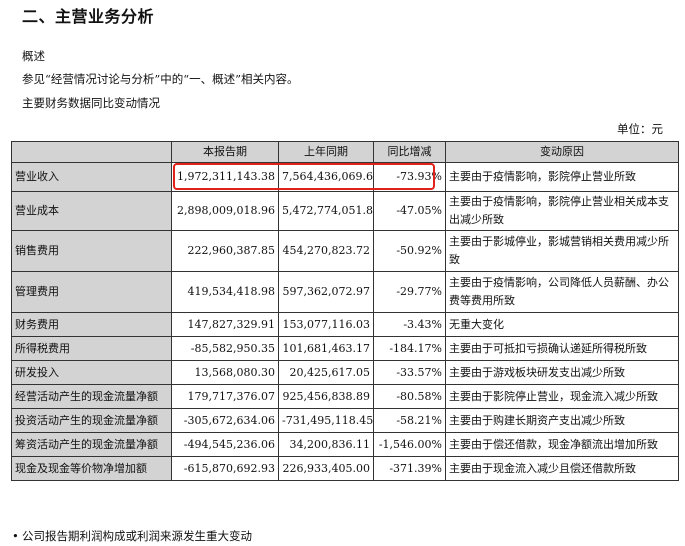 Image resolution: width=685 pixels, height=546 pixels. Describe the element at coordinates (409, 324) in the screenshot. I see `row-change: -3.43%` at that location.